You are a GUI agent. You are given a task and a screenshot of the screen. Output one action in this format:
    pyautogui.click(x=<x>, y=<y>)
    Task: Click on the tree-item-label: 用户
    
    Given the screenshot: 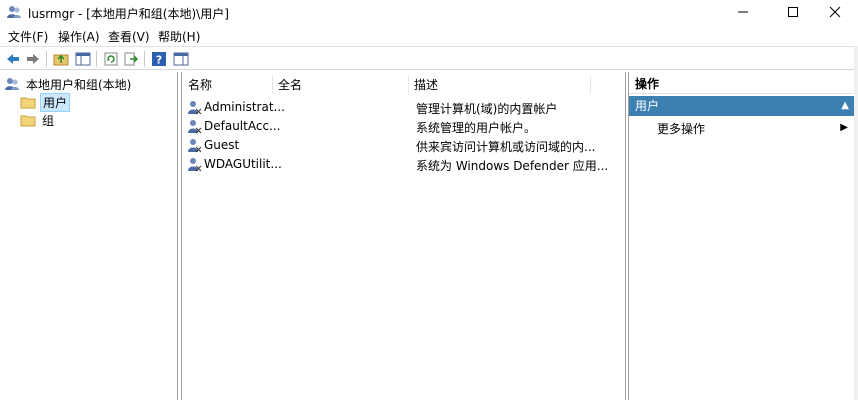 What is the action you would take?
    pyautogui.click(x=55, y=102)
    